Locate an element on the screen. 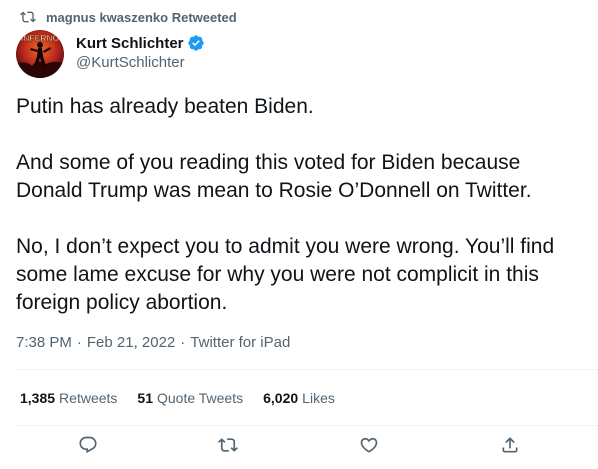 This screenshot has height=469, width=598. retweet-button is located at coordinates (228, 445).